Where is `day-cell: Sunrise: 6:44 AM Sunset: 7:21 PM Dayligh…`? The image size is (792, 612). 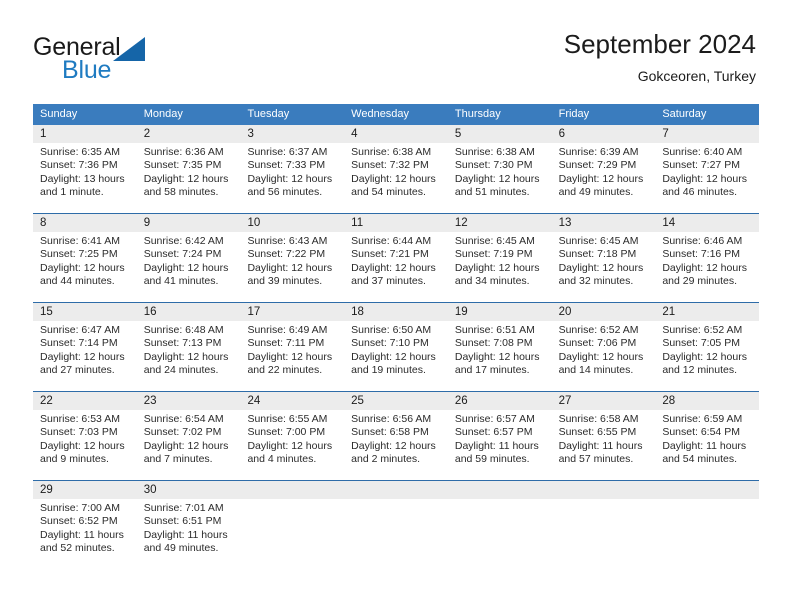
day-cell: Sunrise: 6:44 AM Sunset: 7:21 PM Dayligh… is located at coordinates (396, 267).